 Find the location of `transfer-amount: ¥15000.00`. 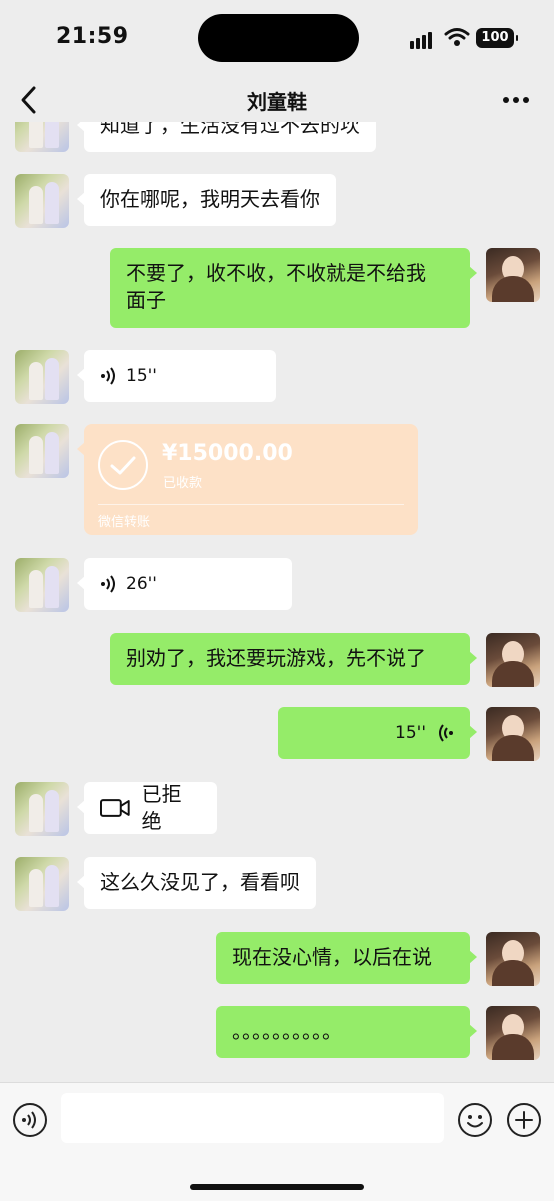

transfer-amount: ¥15000.00 is located at coordinates (227, 453).